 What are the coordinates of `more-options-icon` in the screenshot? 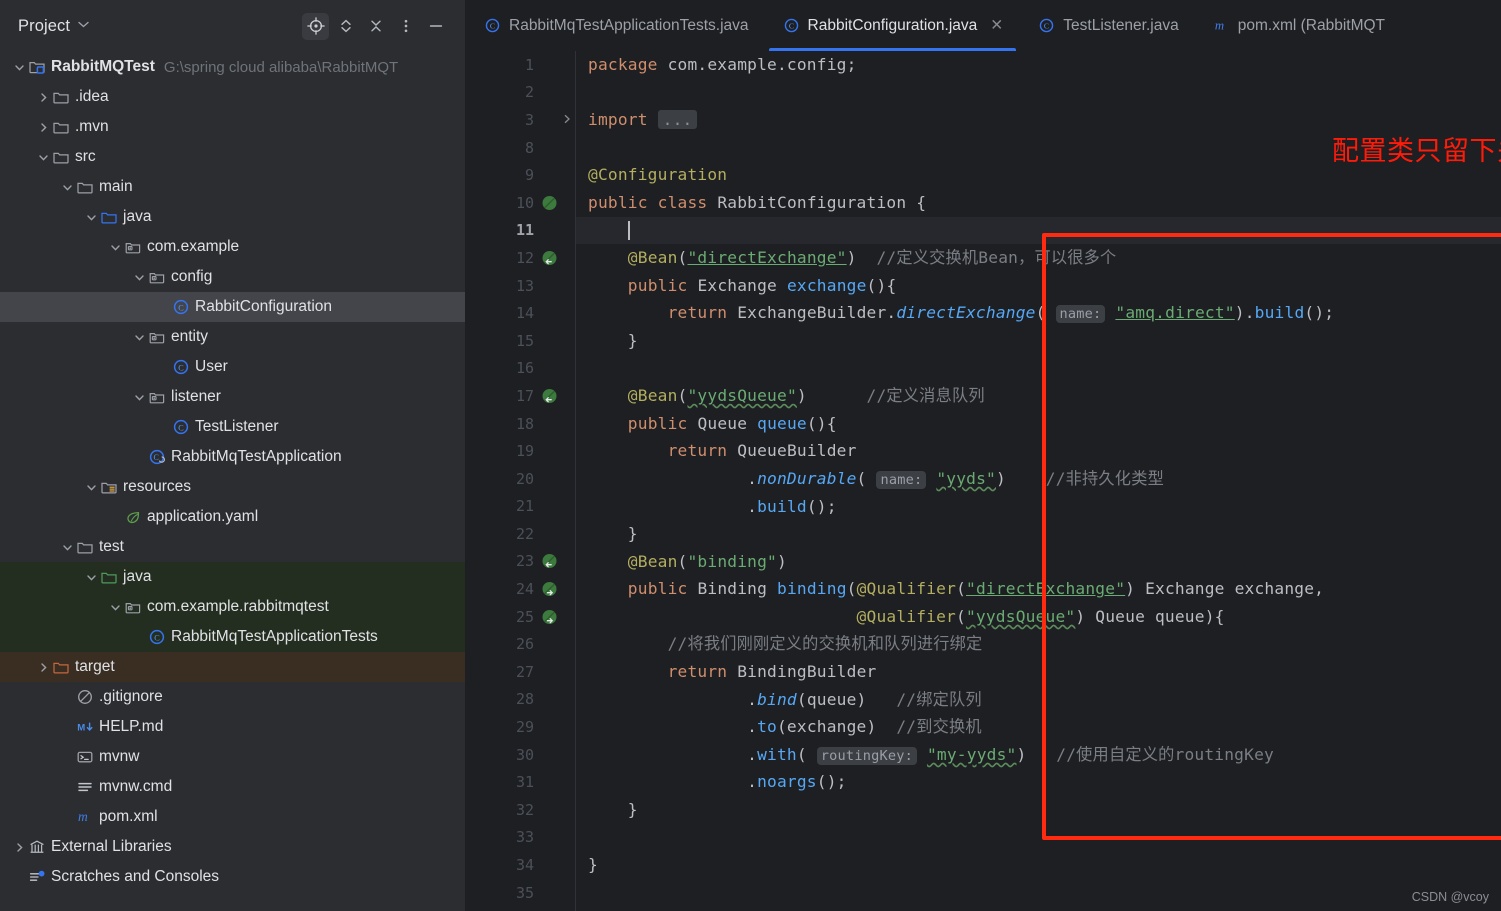 It's located at (405, 26).